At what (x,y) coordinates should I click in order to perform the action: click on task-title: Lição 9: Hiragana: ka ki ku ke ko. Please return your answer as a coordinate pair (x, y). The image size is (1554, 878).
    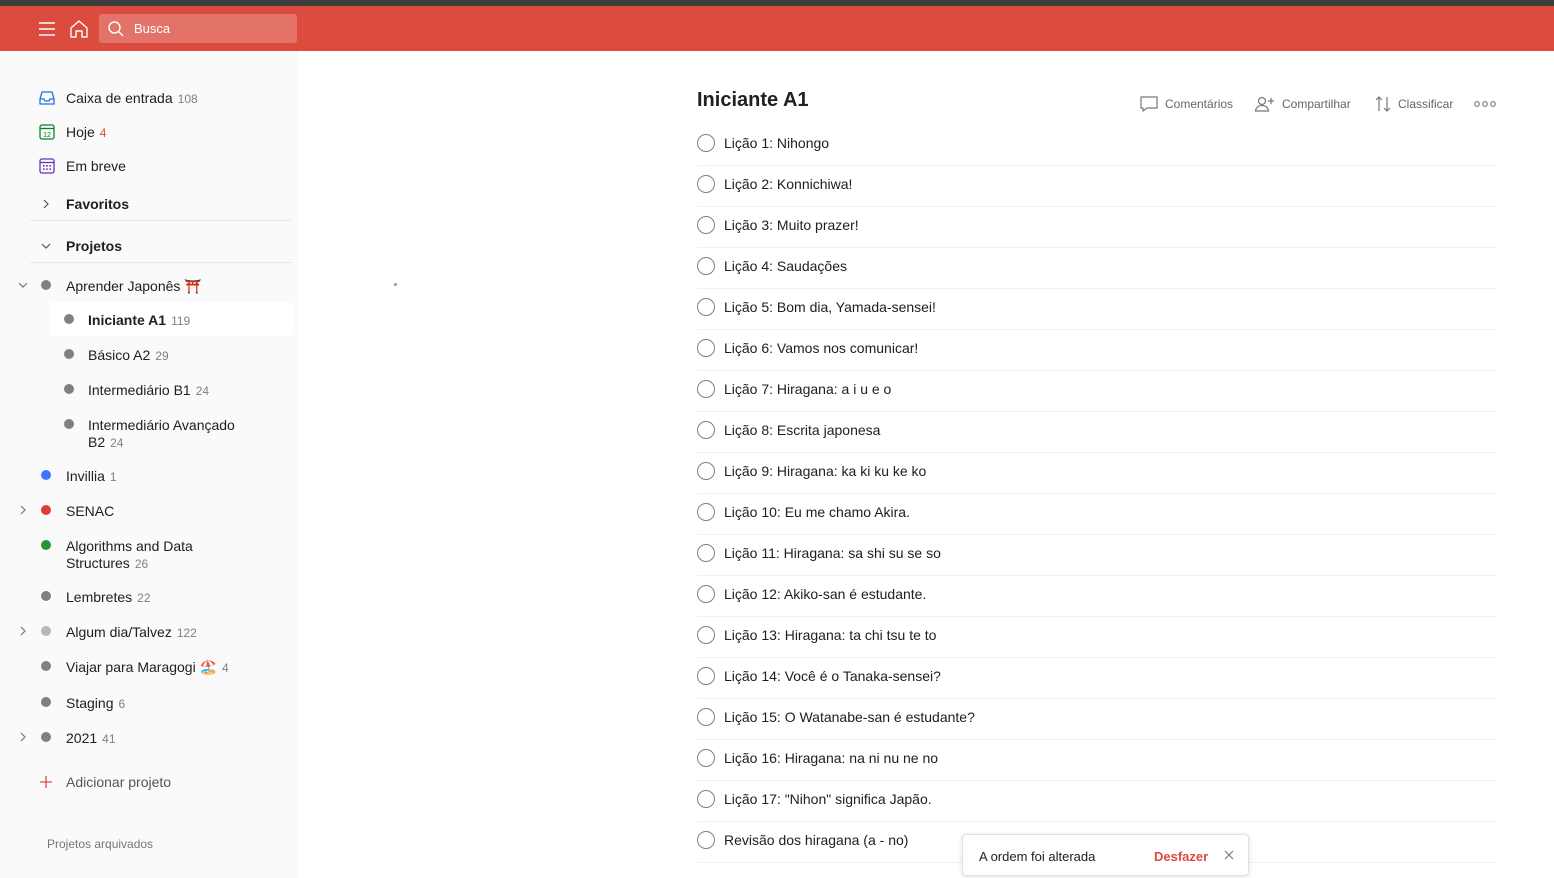
    Looking at the image, I should click on (825, 471).